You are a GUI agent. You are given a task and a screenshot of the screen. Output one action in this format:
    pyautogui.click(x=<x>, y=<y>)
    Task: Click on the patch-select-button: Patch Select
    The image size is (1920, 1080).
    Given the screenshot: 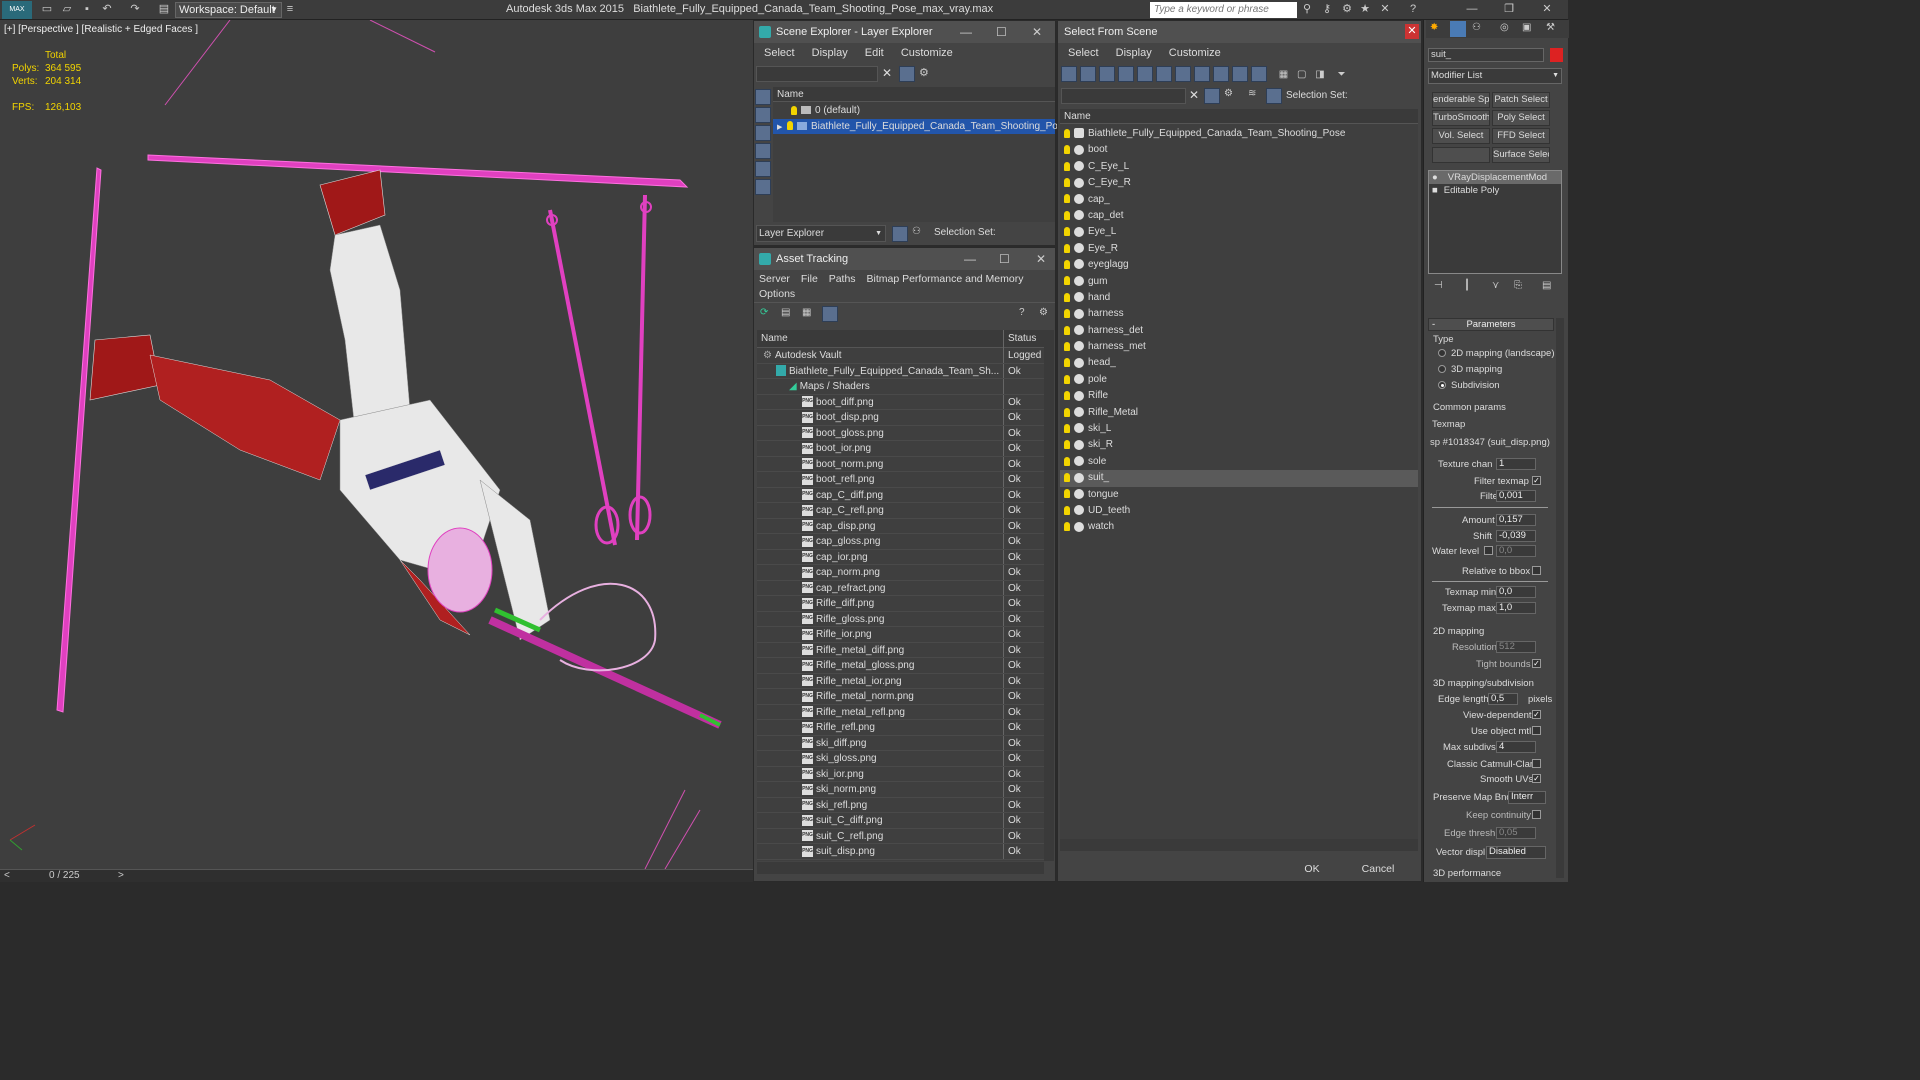 What is the action you would take?
    pyautogui.click(x=1521, y=100)
    